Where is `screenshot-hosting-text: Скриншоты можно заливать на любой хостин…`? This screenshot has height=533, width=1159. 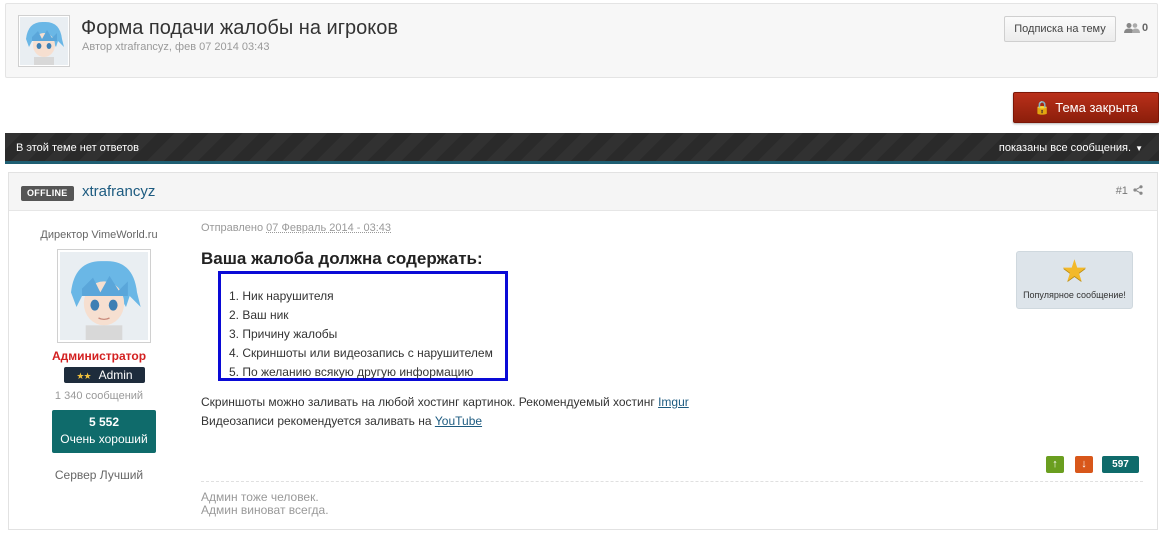
screenshot-hosting-text: Скриншоты можно заливать на любой хостин… is located at coordinates (445, 402).